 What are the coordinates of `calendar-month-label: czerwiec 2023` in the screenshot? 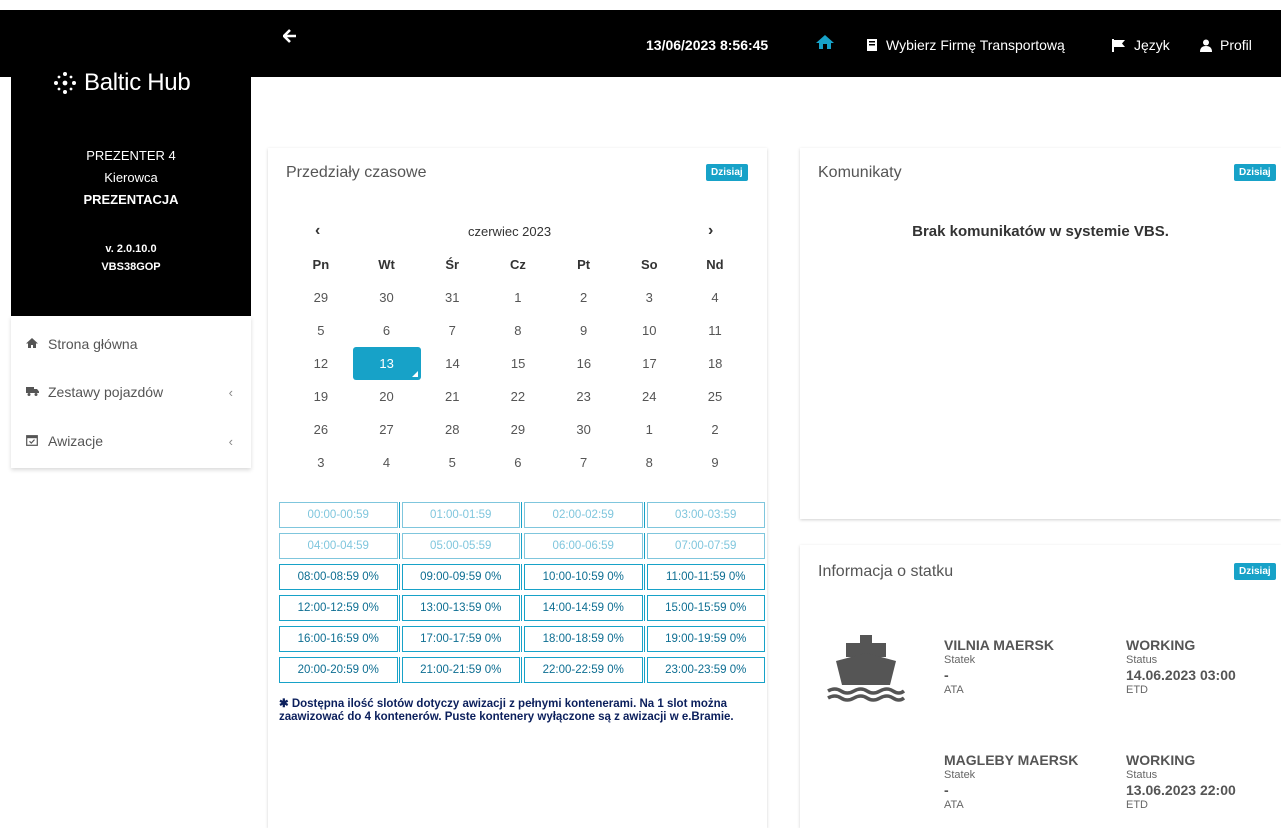 It's located at (509, 231).